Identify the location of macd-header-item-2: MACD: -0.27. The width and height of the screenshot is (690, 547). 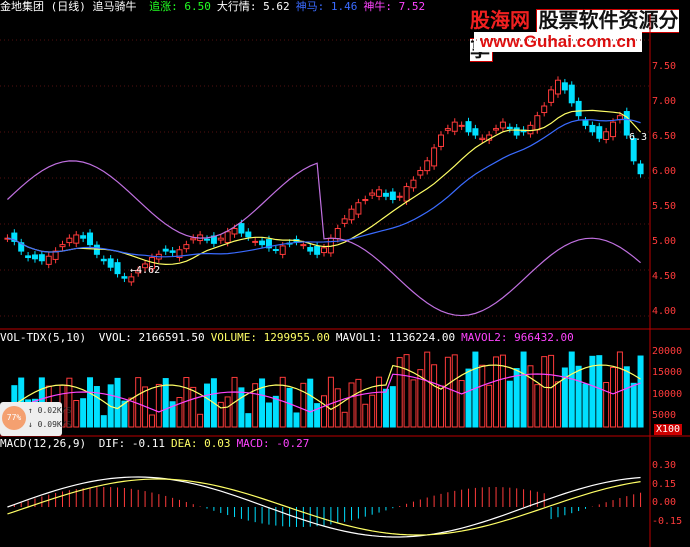
(273, 443).